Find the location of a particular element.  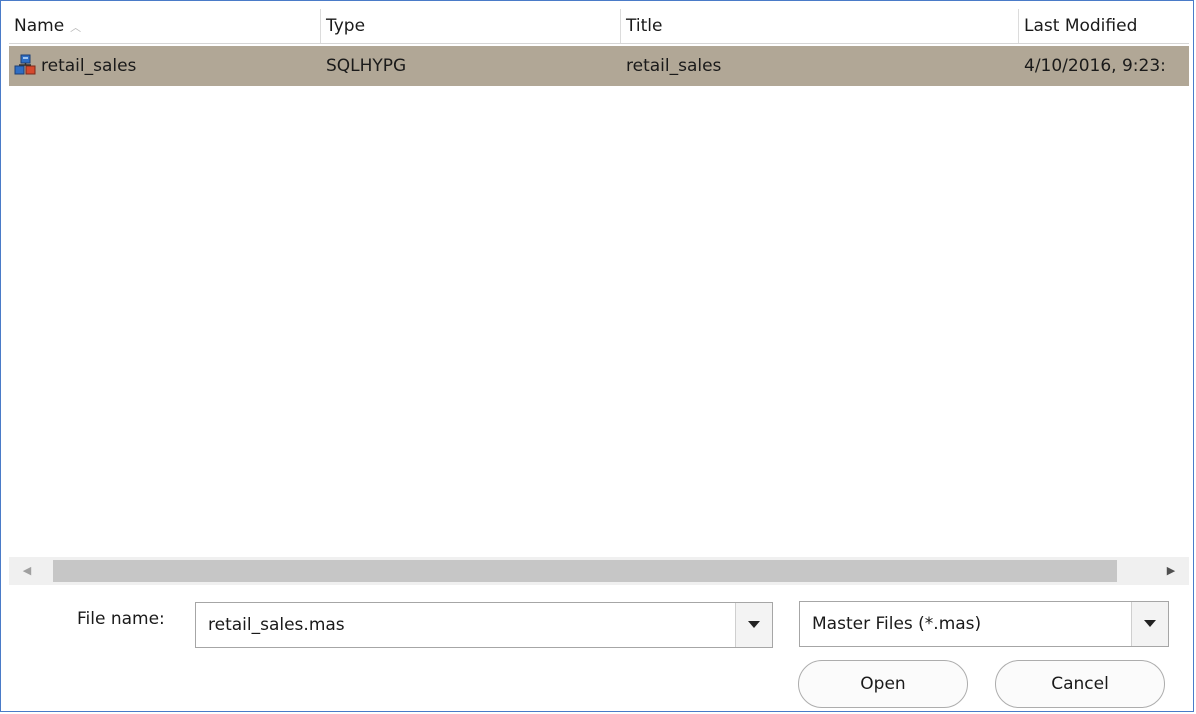

file-name-dropdown-button is located at coordinates (753, 625).